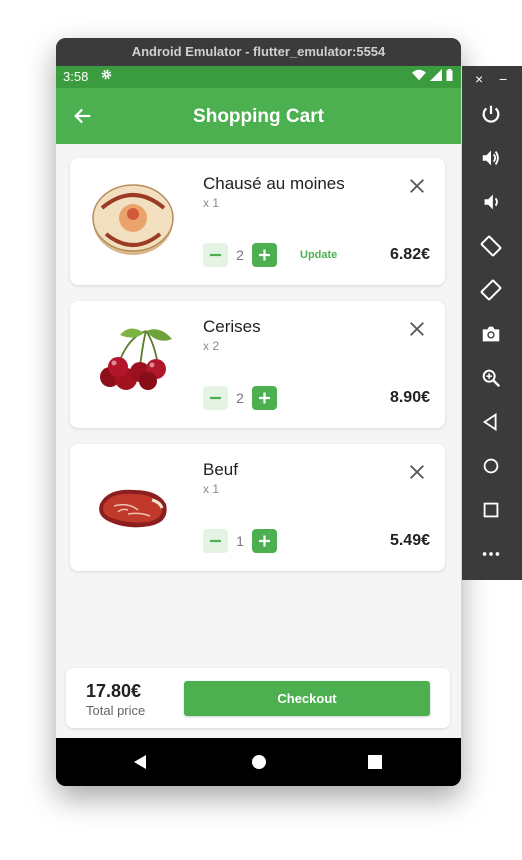 The height and width of the screenshot is (860, 522). Describe the element at coordinates (318, 255) in the screenshot. I see `update-button: Update` at that location.